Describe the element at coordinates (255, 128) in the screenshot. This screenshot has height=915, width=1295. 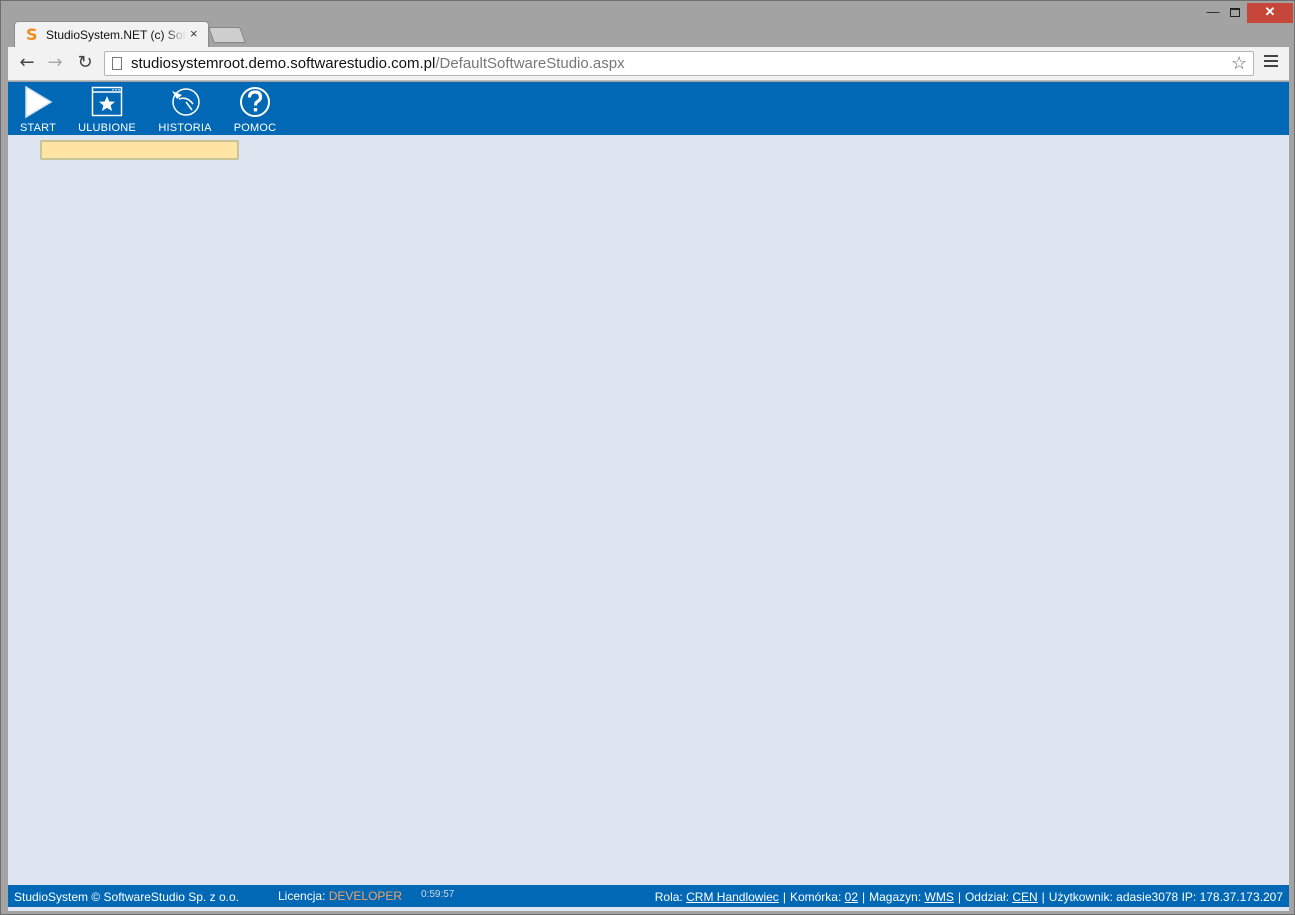
I see `menu-pomoc-label: POMOC` at that location.